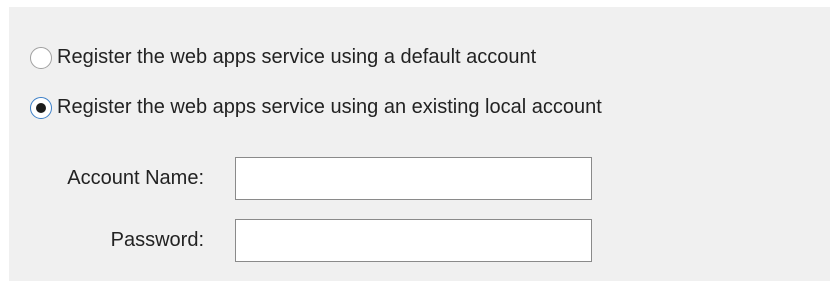 The image size is (830, 281). Describe the element at coordinates (413, 178) in the screenshot. I see `account-name-input` at that location.